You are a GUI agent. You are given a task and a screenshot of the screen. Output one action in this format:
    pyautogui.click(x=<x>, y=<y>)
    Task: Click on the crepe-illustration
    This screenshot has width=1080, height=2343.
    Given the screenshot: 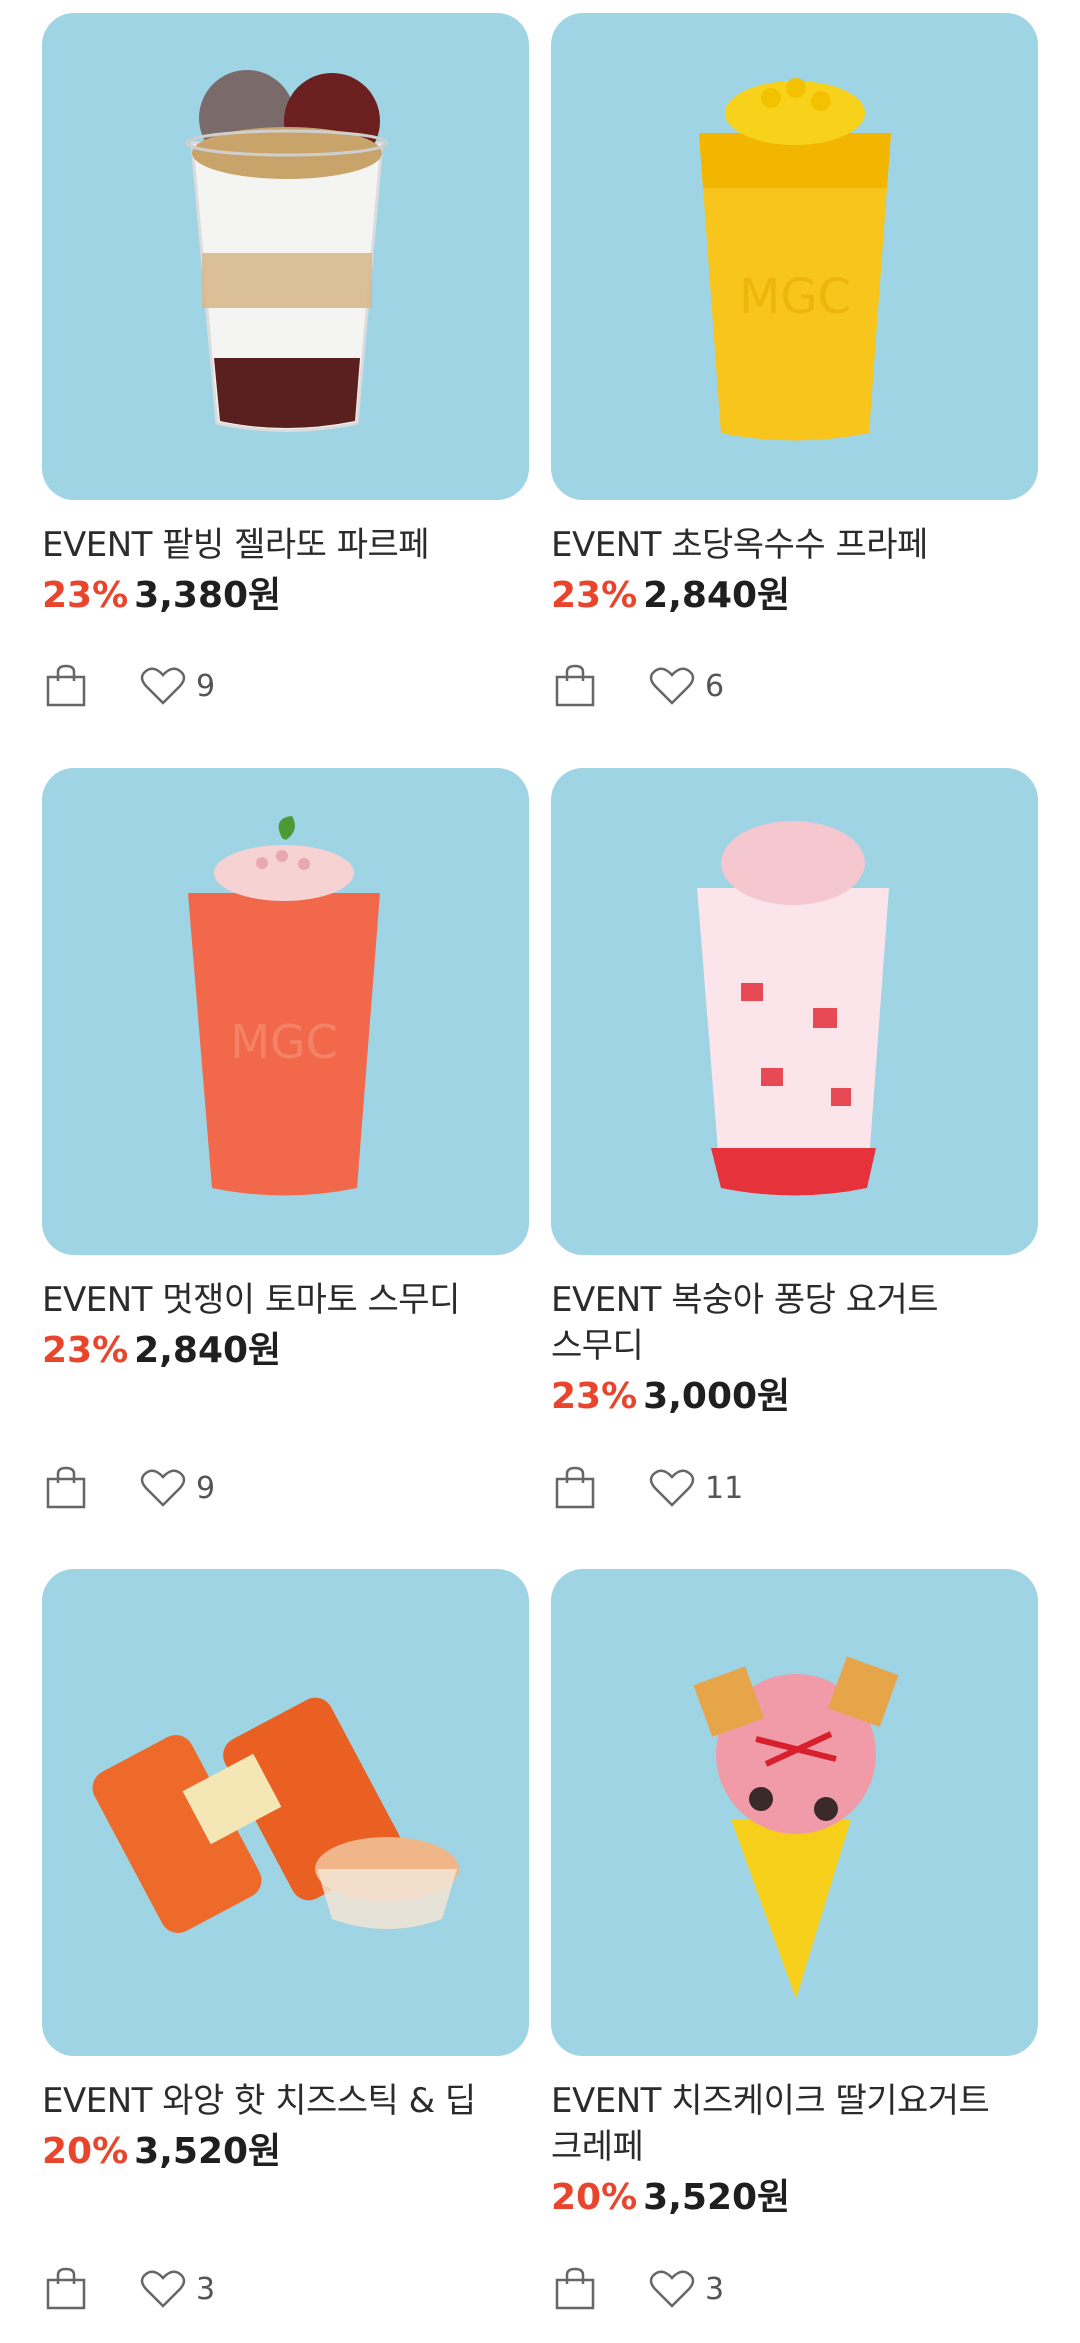 What is the action you would take?
    pyautogui.click(x=796, y=1827)
    